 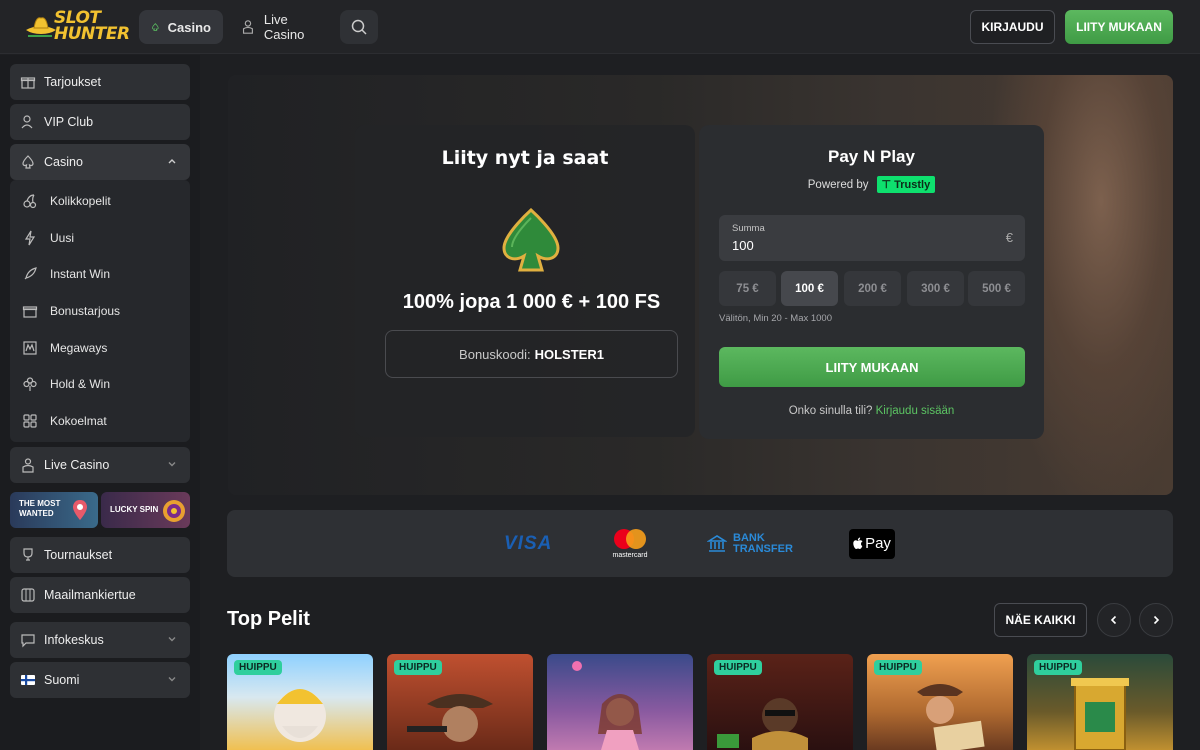 What do you see at coordinates (531, 354) in the screenshot?
I see `bonus-code-box: Bonuskoodi: HOLSTER1` at bounding box center [531, 354].